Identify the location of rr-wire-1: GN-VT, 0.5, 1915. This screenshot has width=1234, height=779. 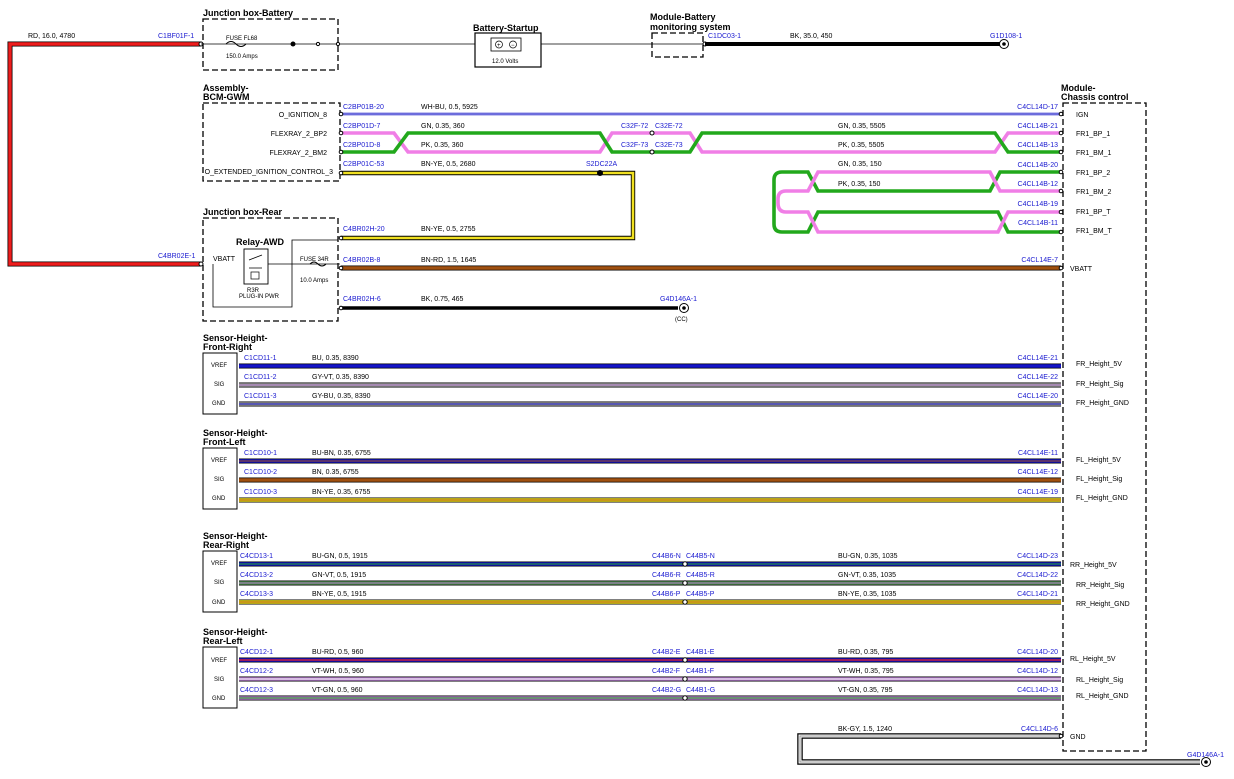
(339, 575).